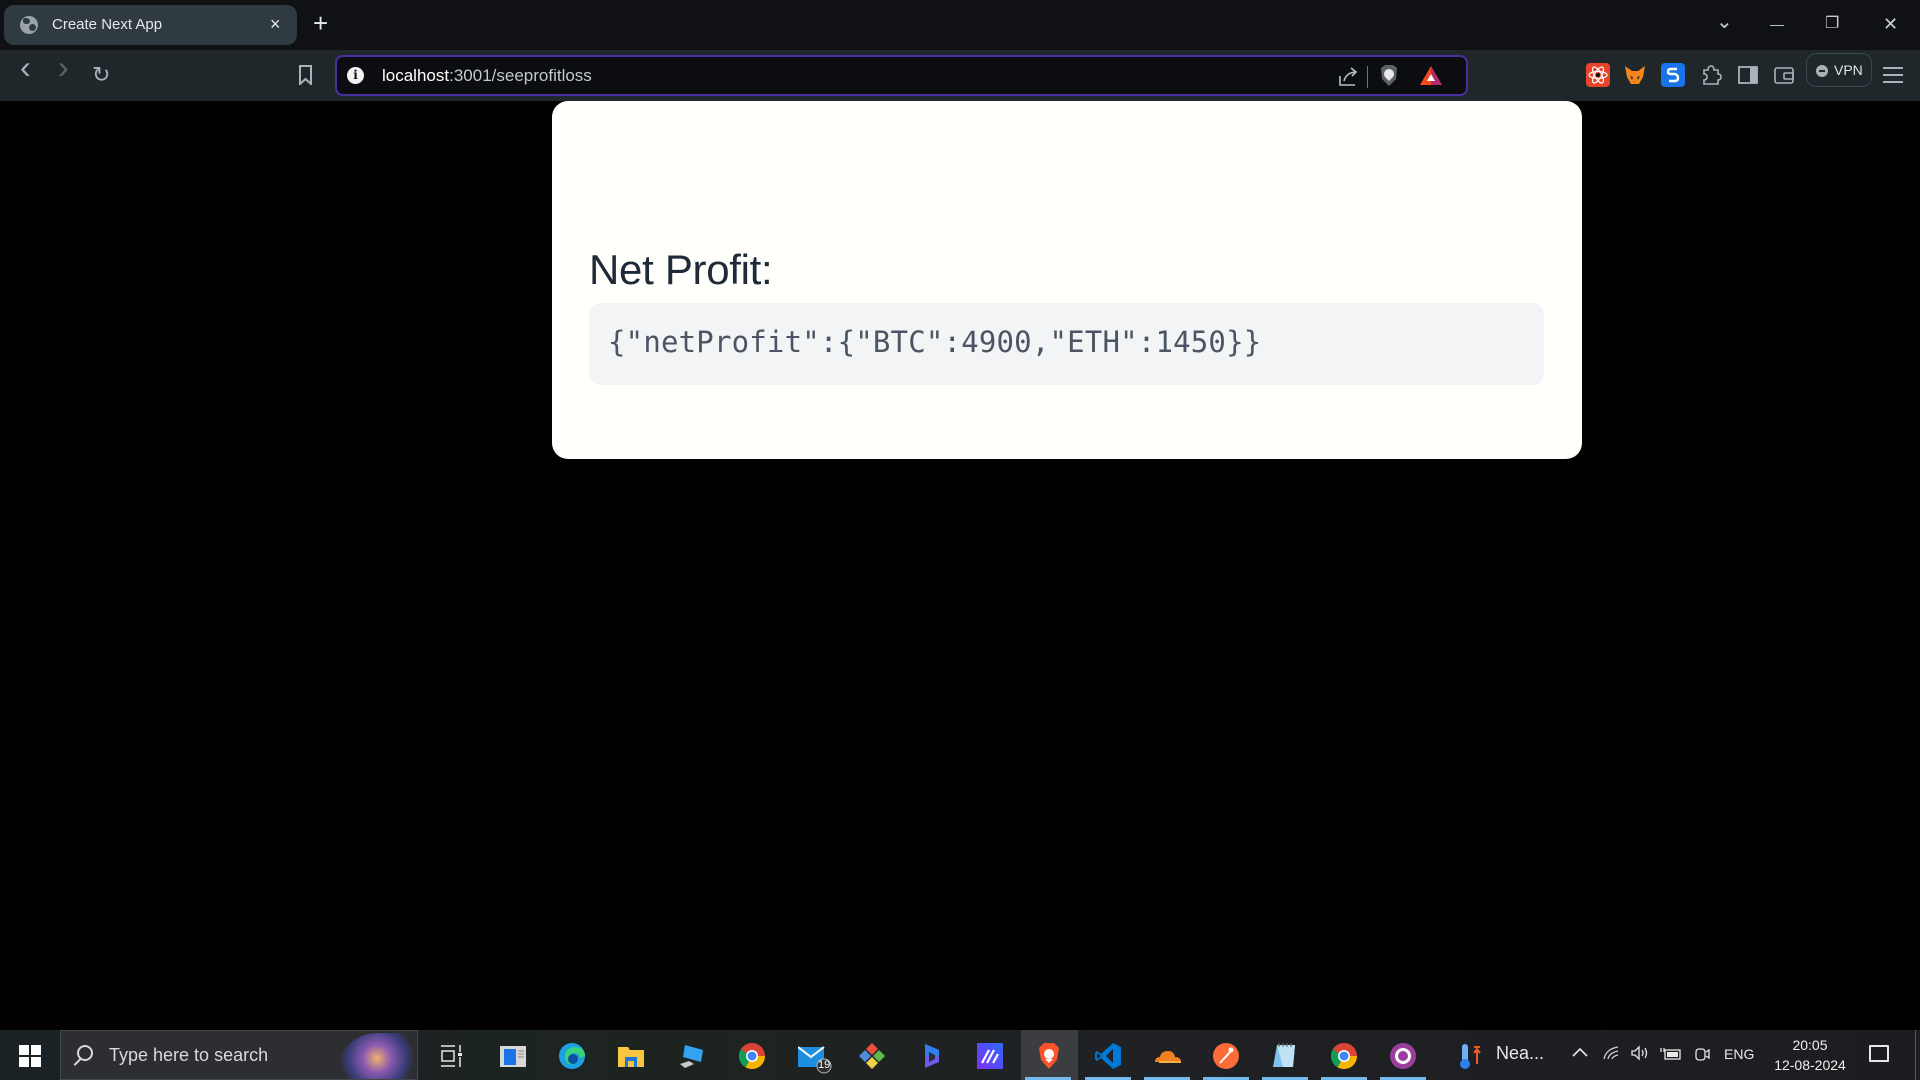  I want to click on notepad-icon, so click(1285, 1056).